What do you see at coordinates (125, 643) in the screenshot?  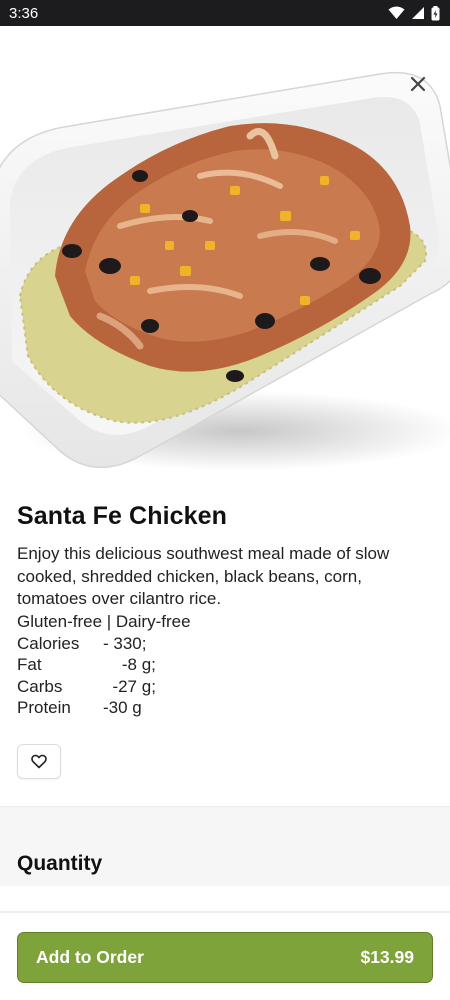 I see `nutrition-value: - 330;` at bounding box center [125, 643].